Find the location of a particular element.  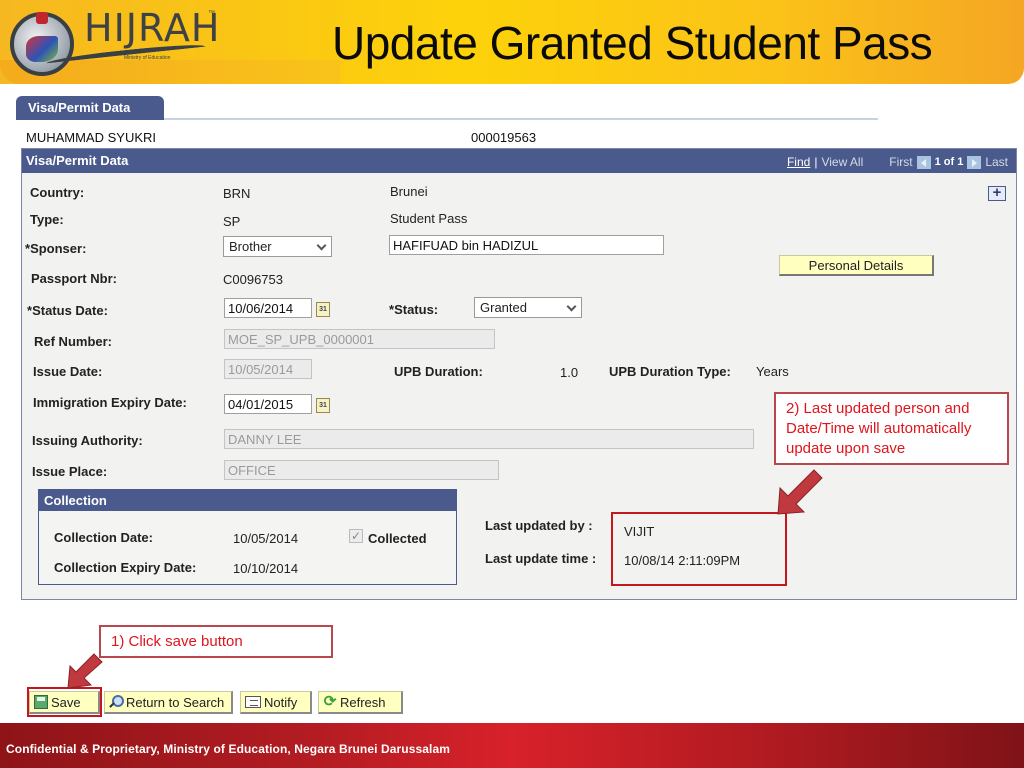

collection-expiry-label: Collection Expiry Date: is located at coordinates (125, 567).